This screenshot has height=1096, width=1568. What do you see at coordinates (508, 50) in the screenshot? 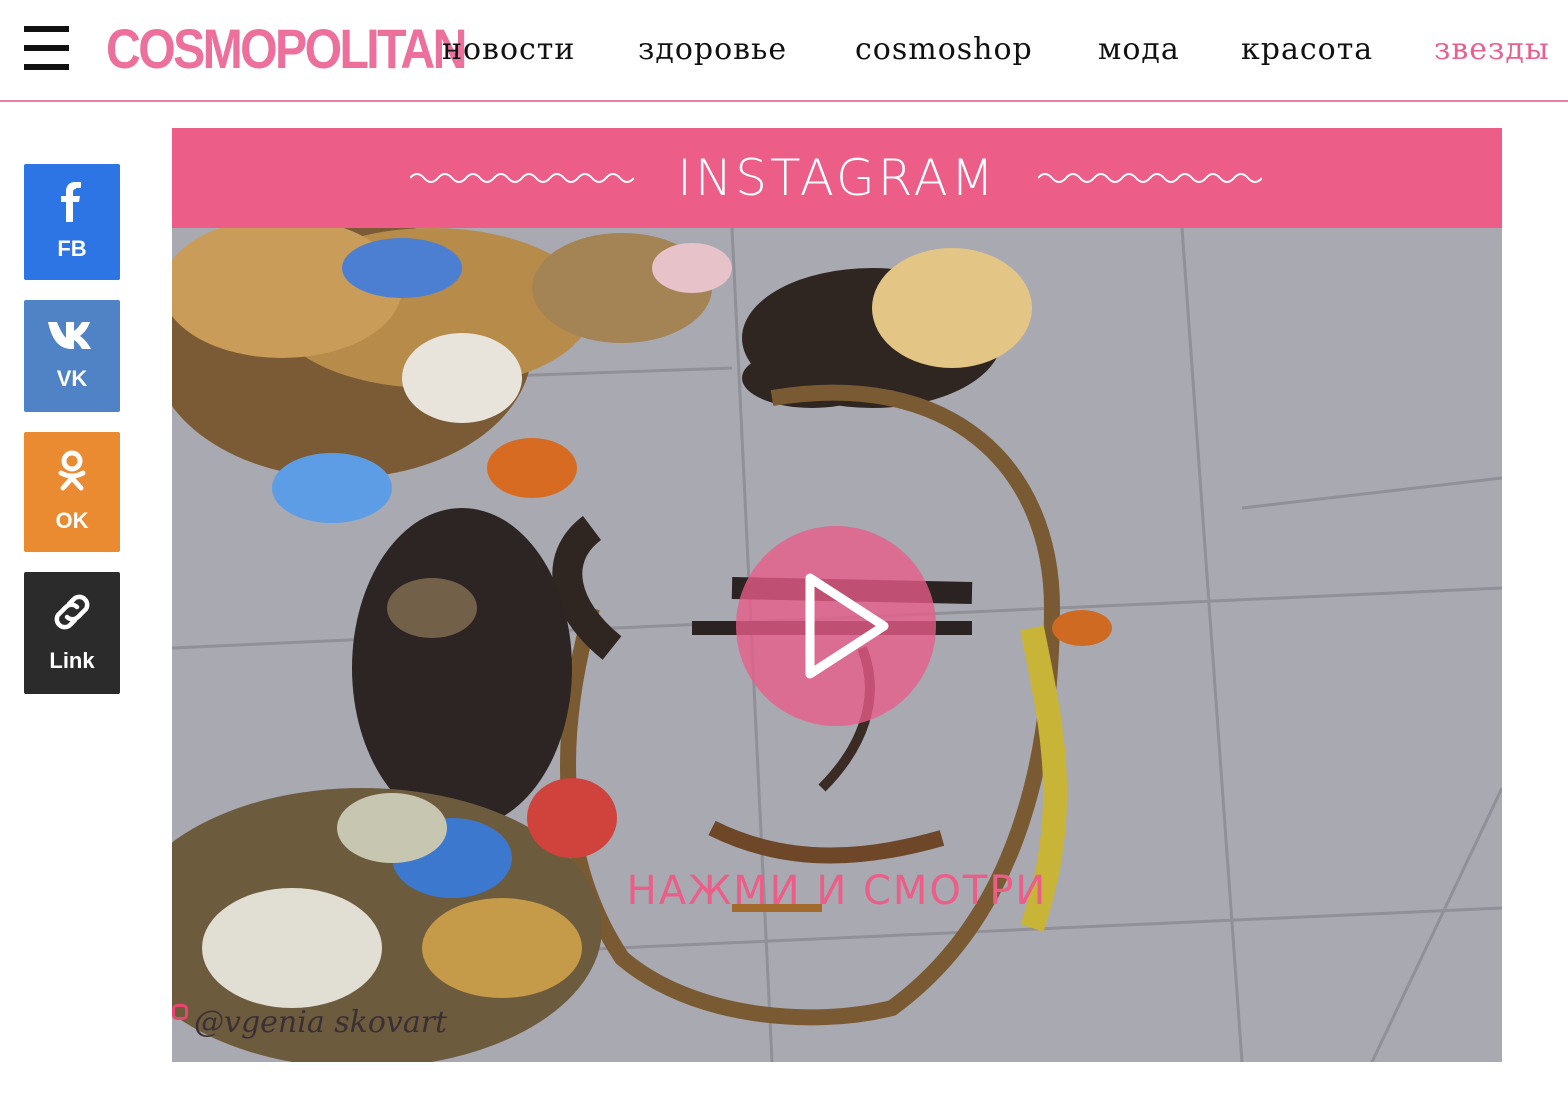
I see `nav-item-novosti: новости` at bounding box center [508, 50].